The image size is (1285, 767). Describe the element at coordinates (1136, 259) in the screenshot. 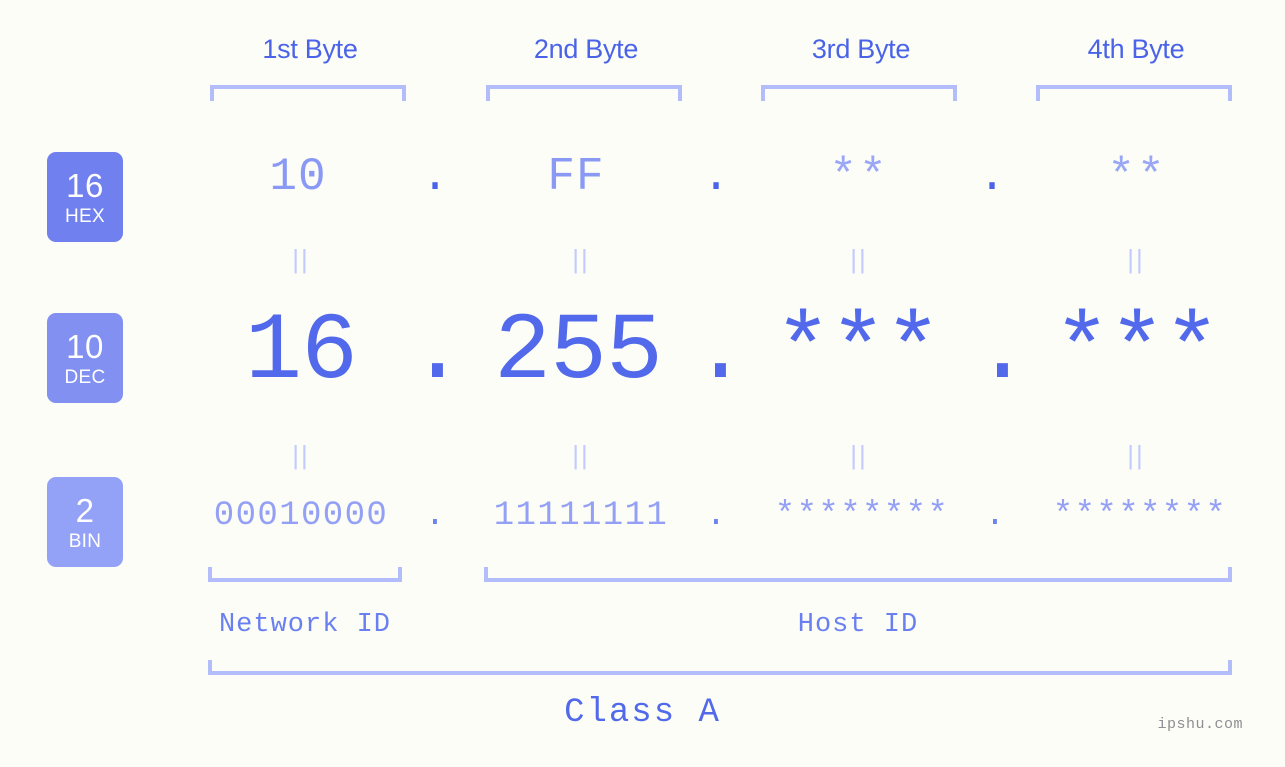

I see `equality-mark-hex-dec-4: ||` at that location.